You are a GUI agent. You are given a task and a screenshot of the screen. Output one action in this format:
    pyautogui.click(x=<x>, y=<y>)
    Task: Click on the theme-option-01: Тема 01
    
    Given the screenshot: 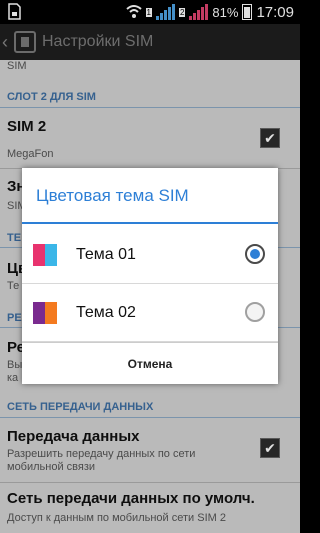 What is the action you would take?
    pyautogui.click(x=150, y=255)
    